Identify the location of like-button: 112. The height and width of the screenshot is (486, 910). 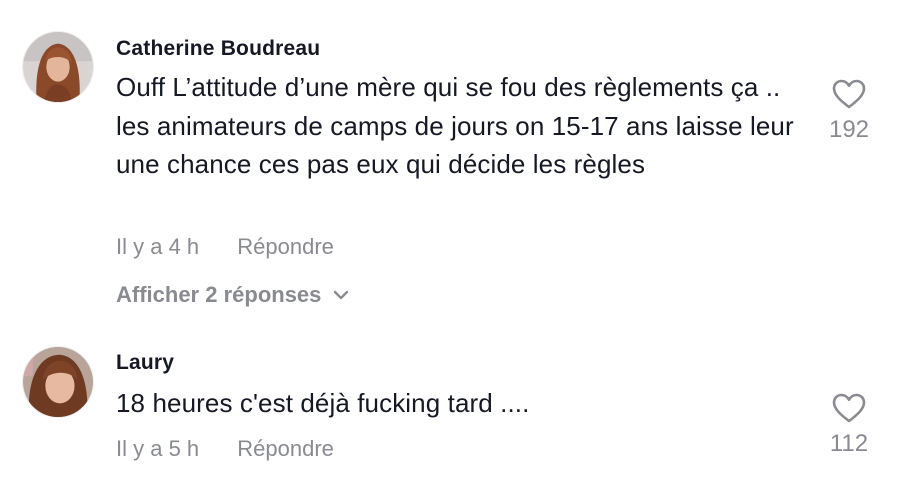
(849, 425).